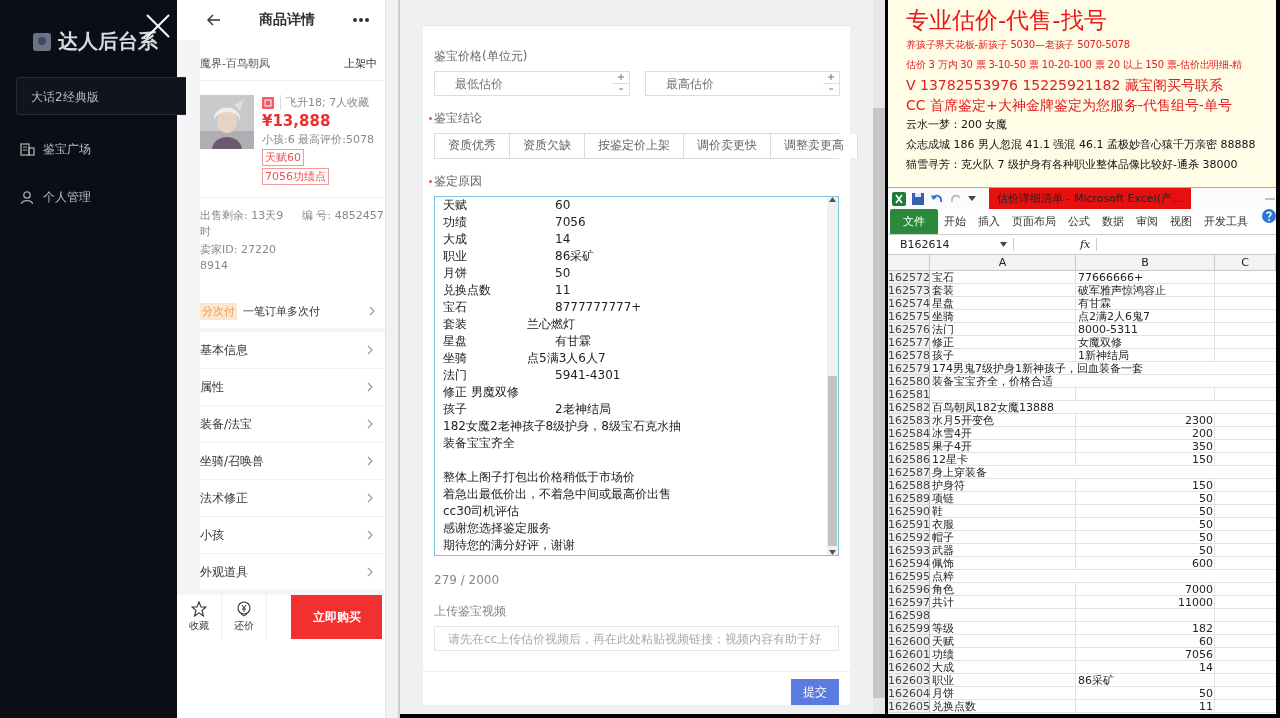 The image size is (1280, 718). Describe the element at coordinates (909, 459) in the screenshot. I see `row-header: 162586` at that location.